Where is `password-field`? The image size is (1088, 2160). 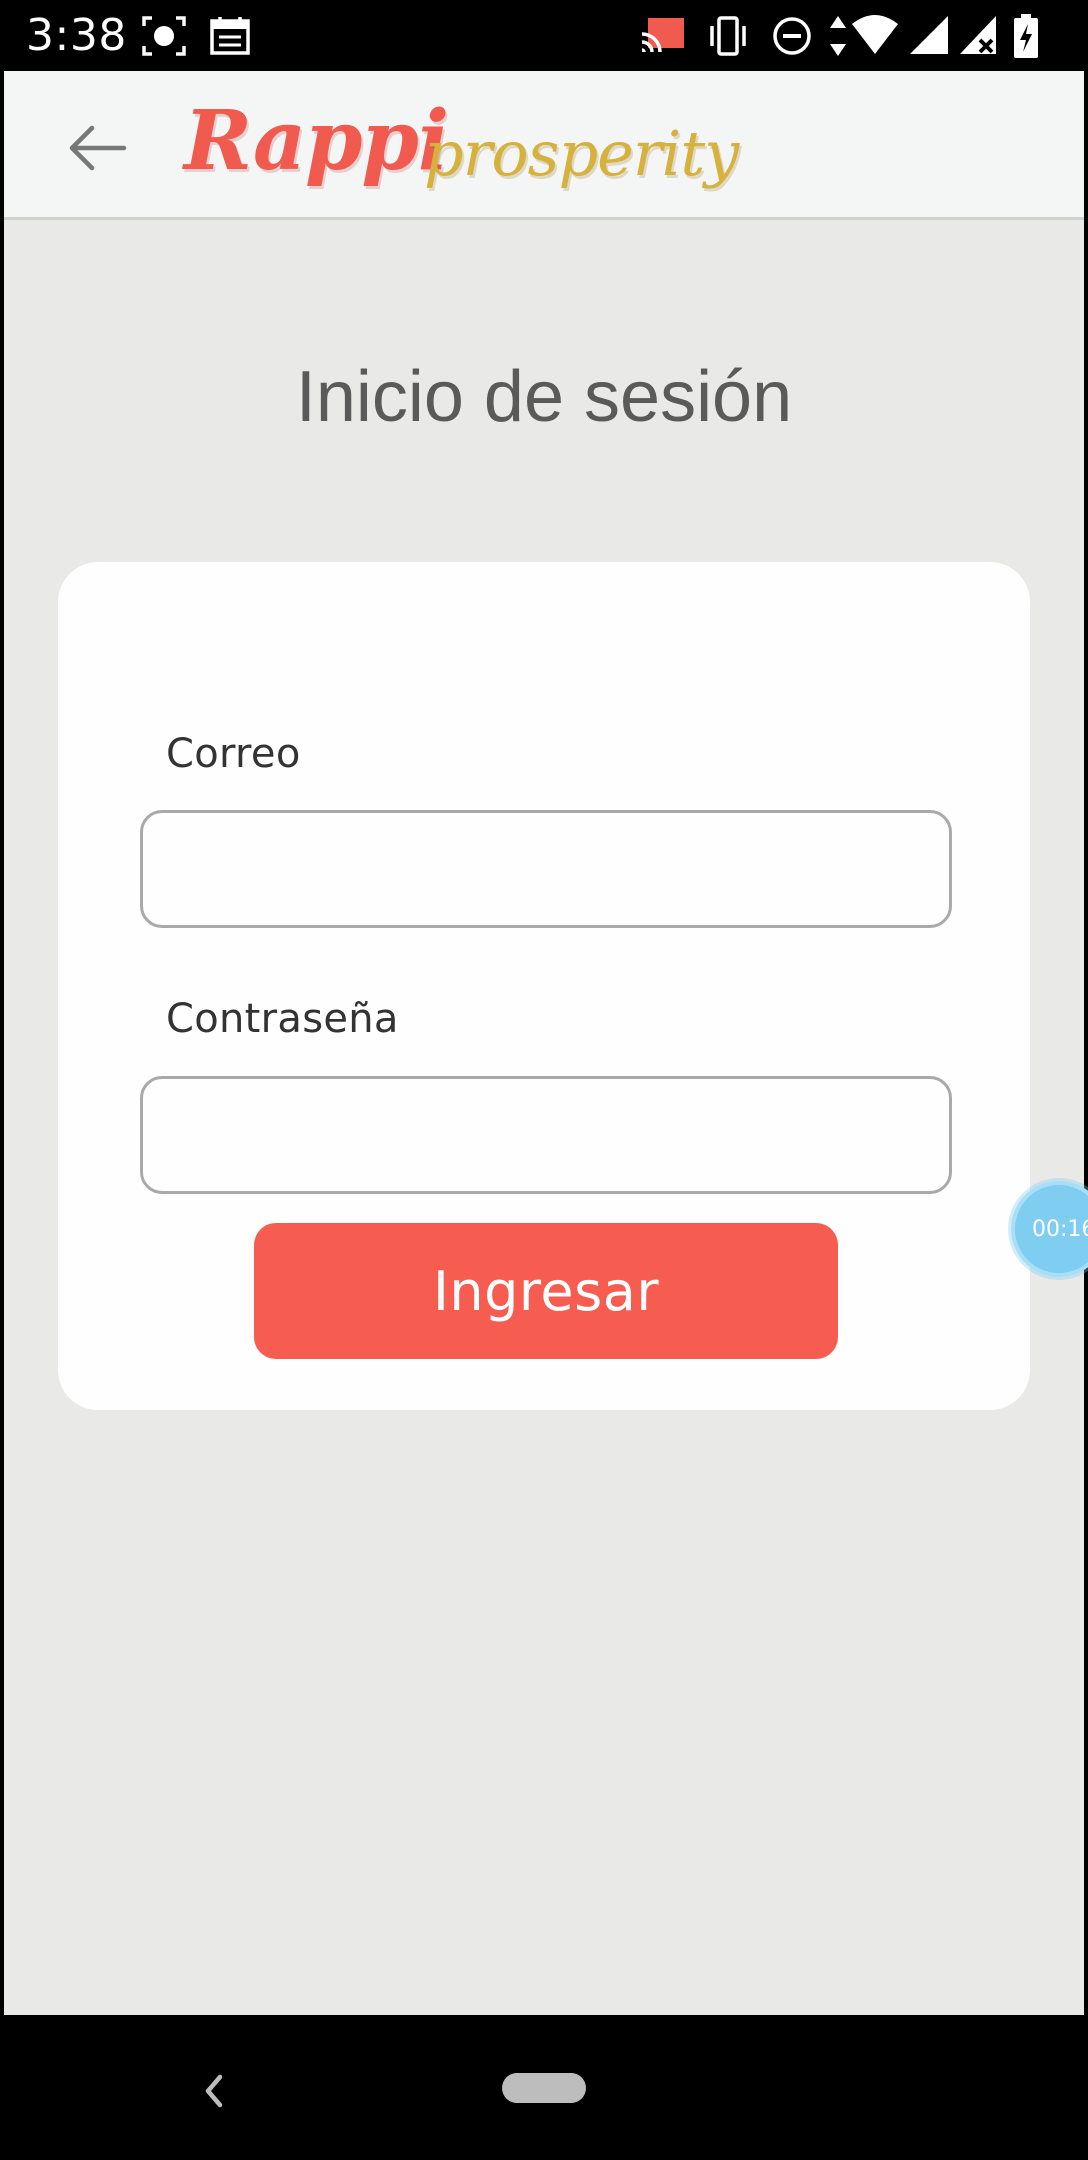
password-field is located at coordinates (546, 1135).